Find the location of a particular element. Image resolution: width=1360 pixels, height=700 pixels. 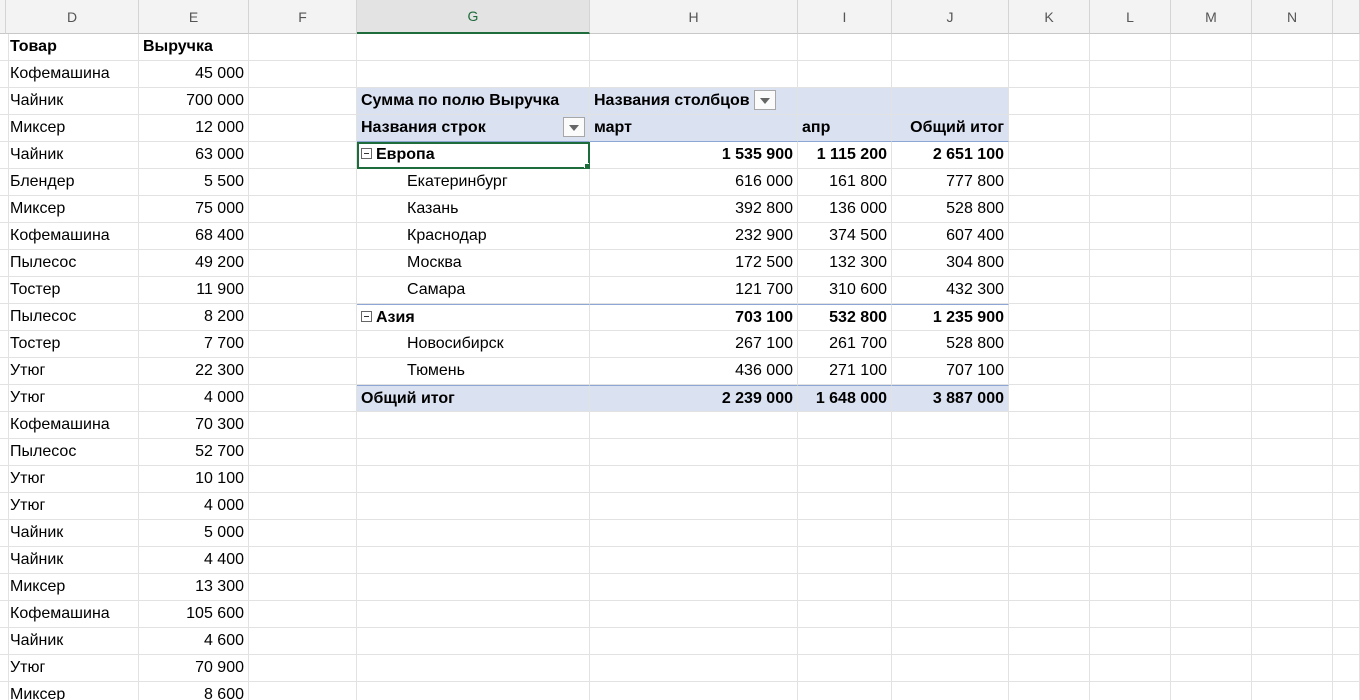

source-revenue-cell: 4 000 is located at coordinates (194, 398).